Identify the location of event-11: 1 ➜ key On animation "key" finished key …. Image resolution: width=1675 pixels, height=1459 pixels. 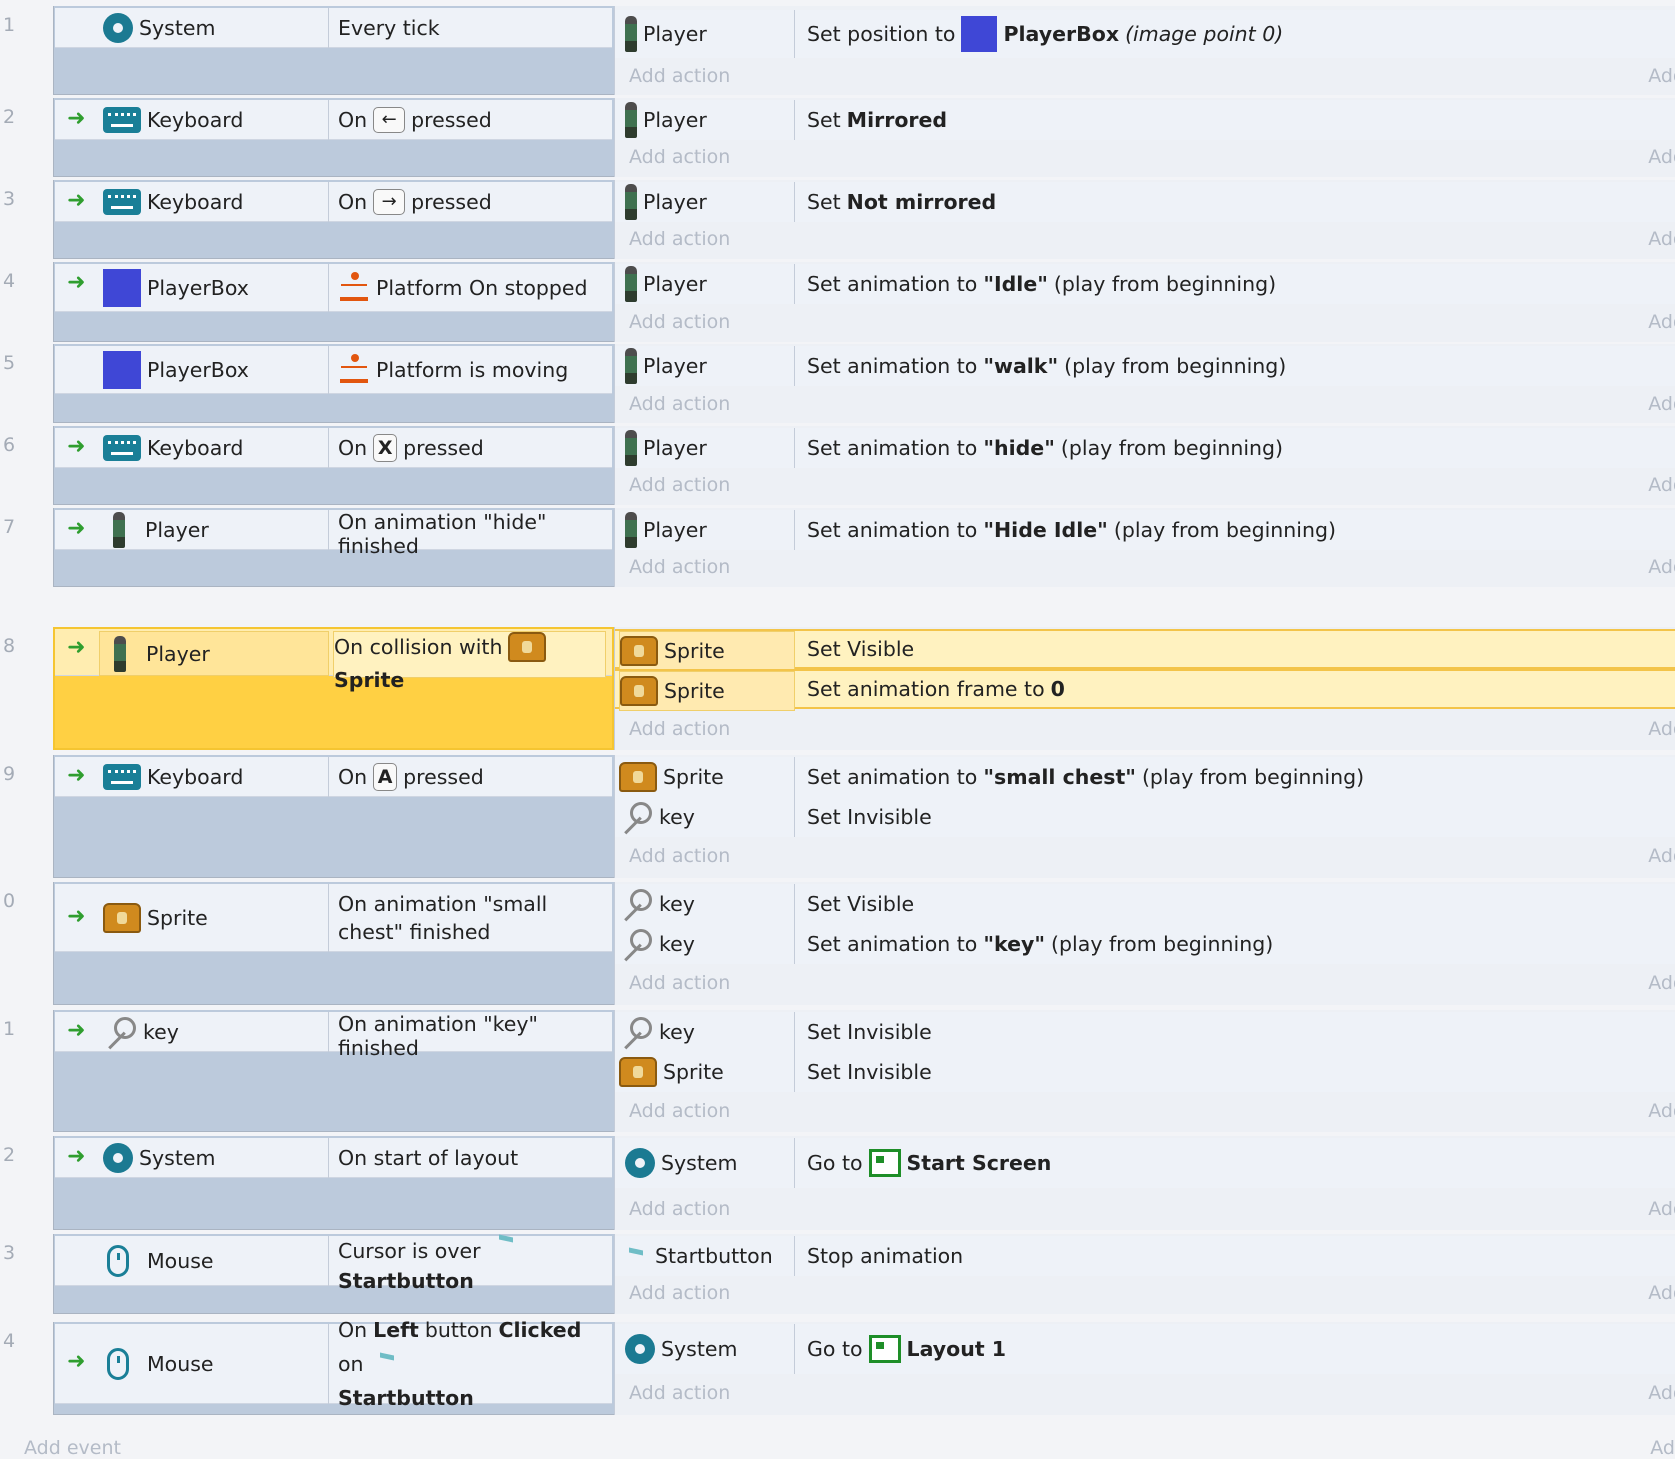
(837, 1071).